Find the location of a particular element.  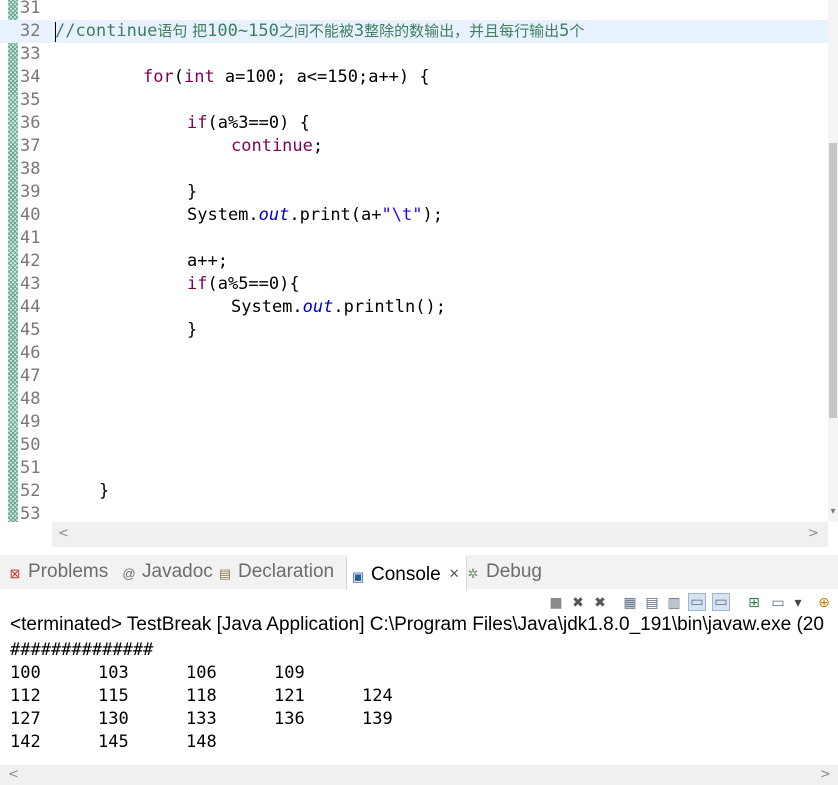

output-value: 112 is located at coordinates (25, 696).